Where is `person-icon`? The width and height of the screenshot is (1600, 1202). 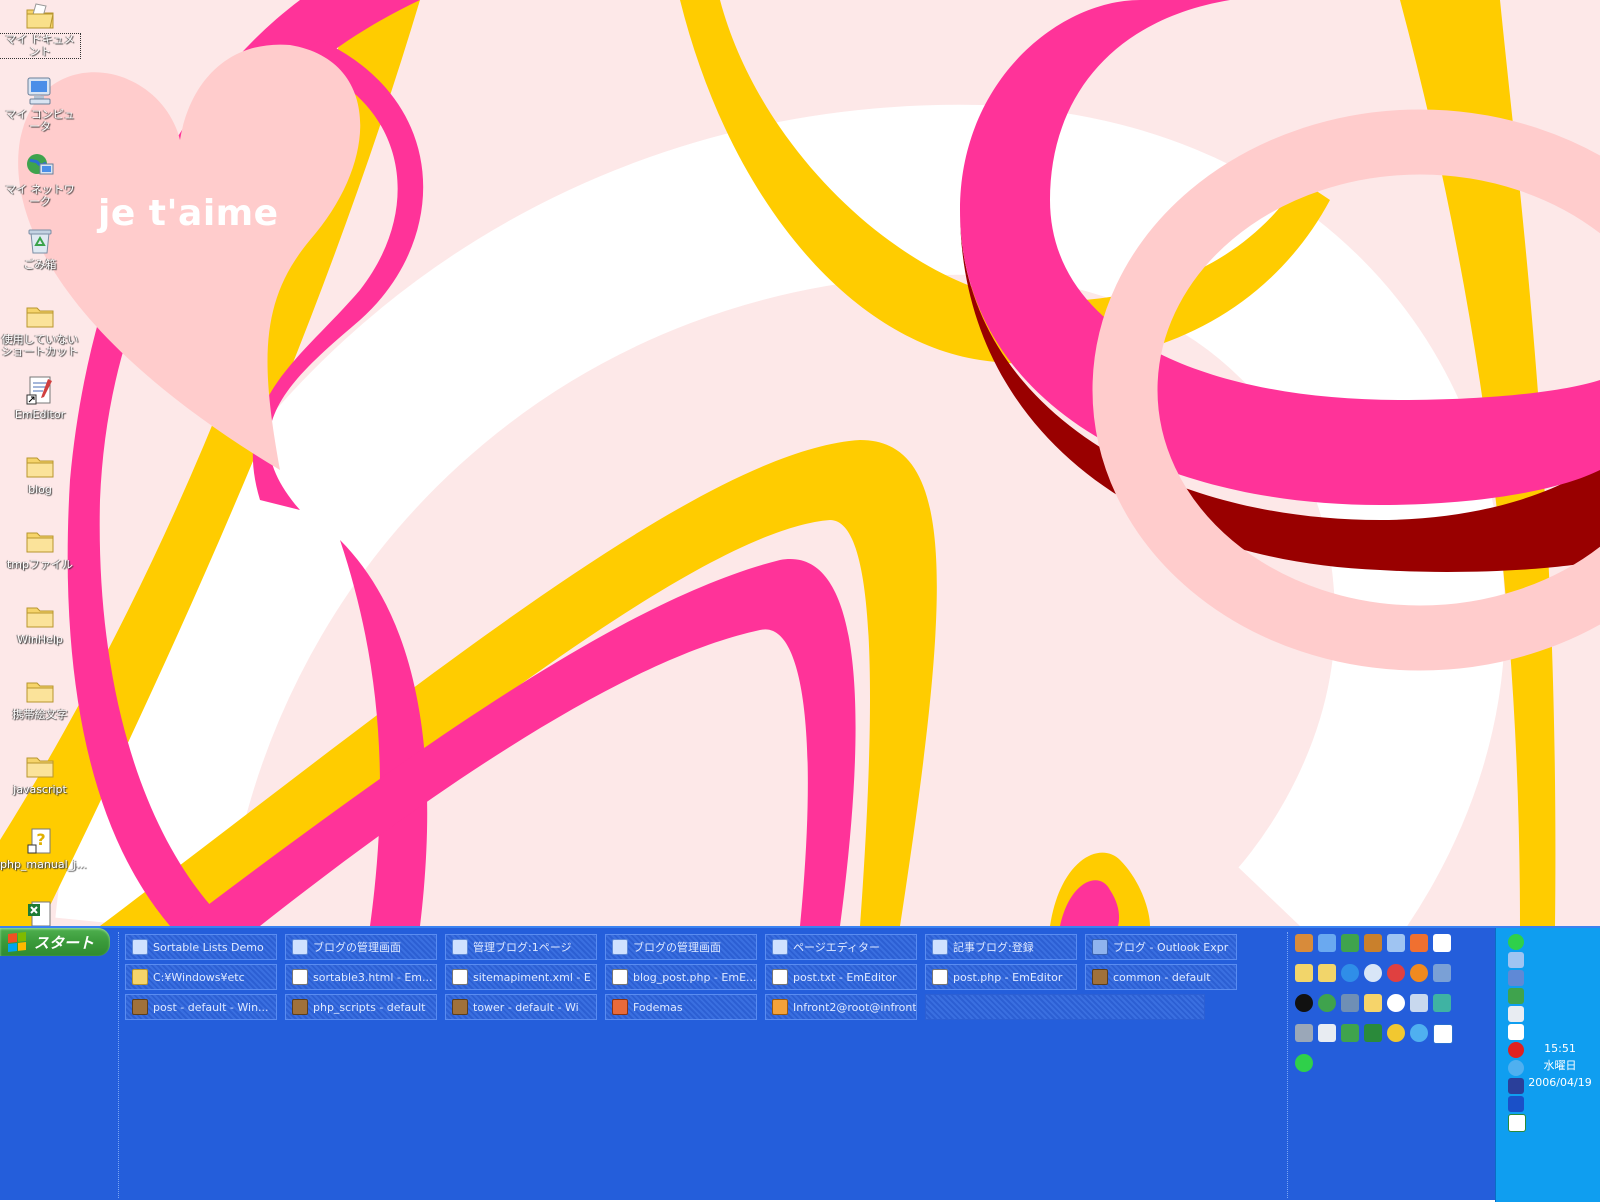 person-icon is located at coordinates (1516, 960).